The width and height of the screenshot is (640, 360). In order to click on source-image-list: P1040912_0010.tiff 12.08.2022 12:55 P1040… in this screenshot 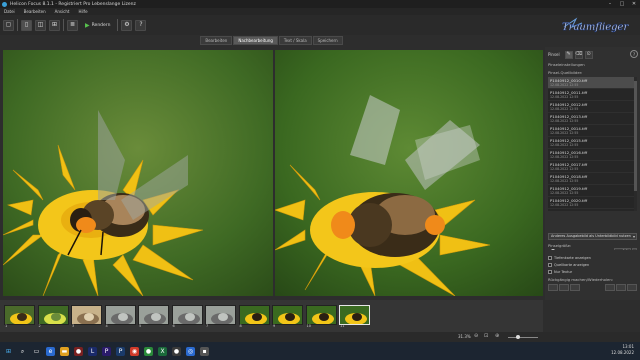, I will do `click(591, 144)`.